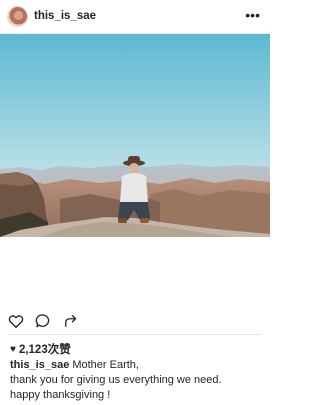  I want to click on post-header: this_is_sae •••, so click(135, 17).